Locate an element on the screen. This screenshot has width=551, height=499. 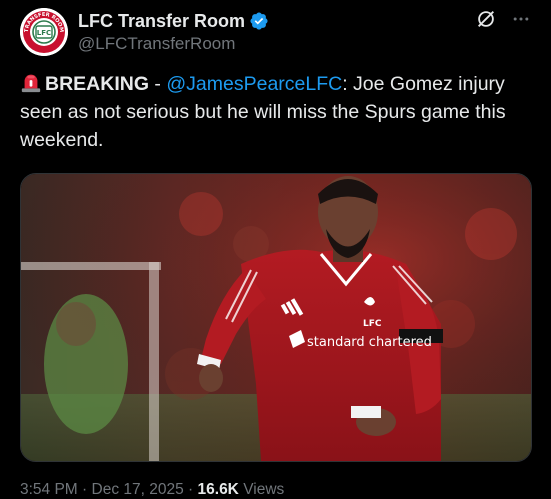
views-count: 16.6K is located at coordinates (218, 489).